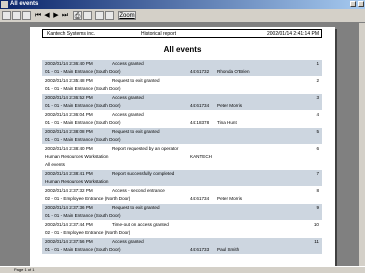 The image size is (365, 273). Describe the element at coordinates (182, 16) in the screenshot. I see `toolbar: ⏮ ◀ ▶ ⏭ ⎙ Zoom` at that location.